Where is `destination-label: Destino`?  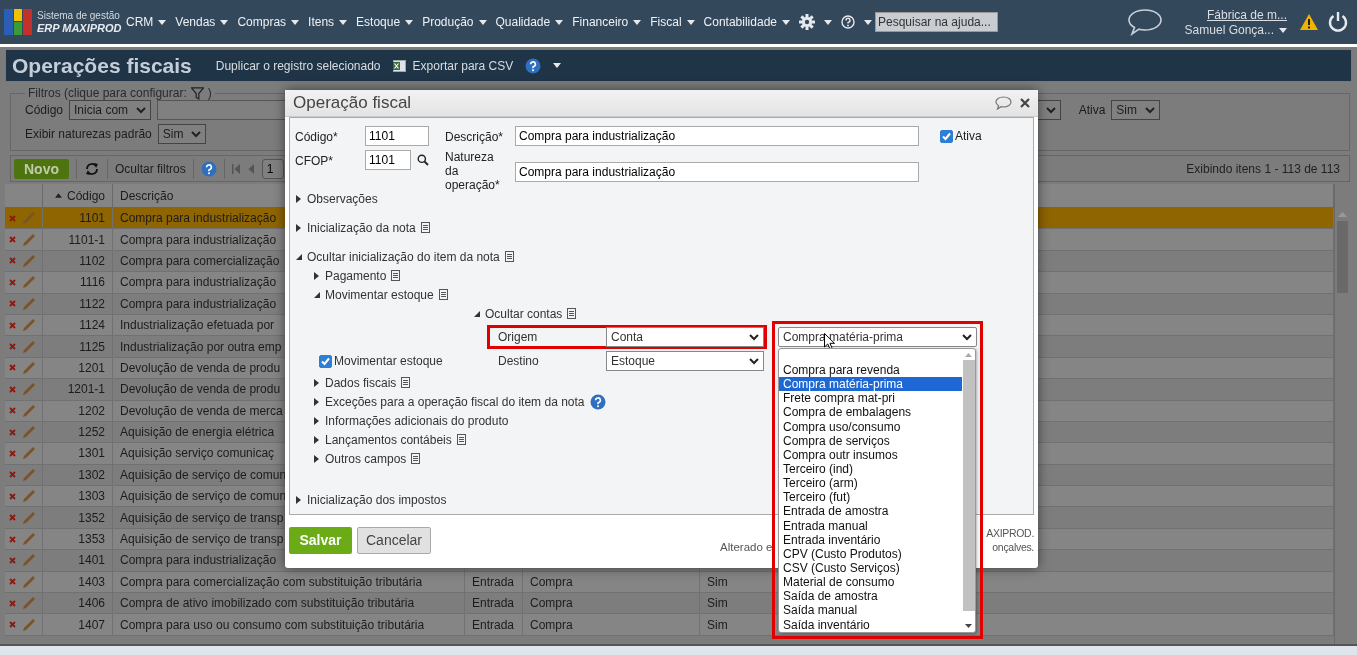
destination-label: Destino is located at coordinates (518, 361).